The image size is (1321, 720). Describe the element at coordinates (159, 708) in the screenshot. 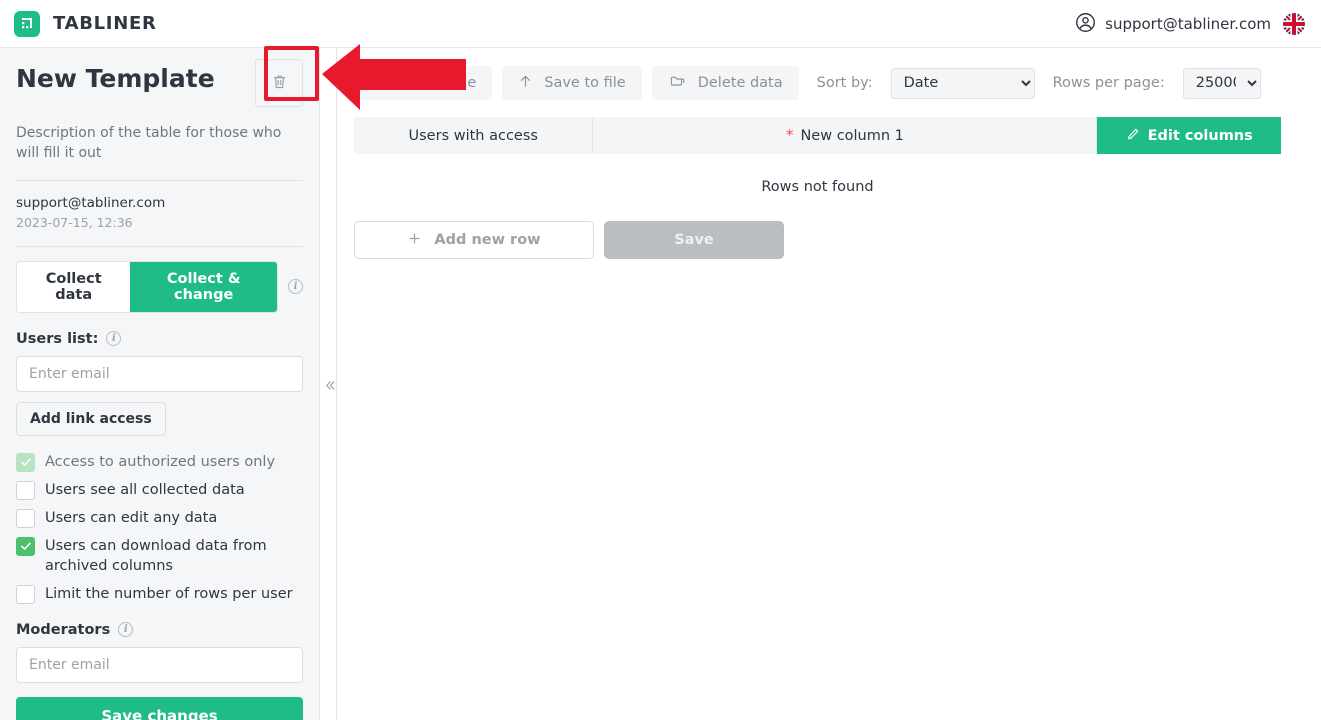

I see `save-changes-button: Save changes` at that location.